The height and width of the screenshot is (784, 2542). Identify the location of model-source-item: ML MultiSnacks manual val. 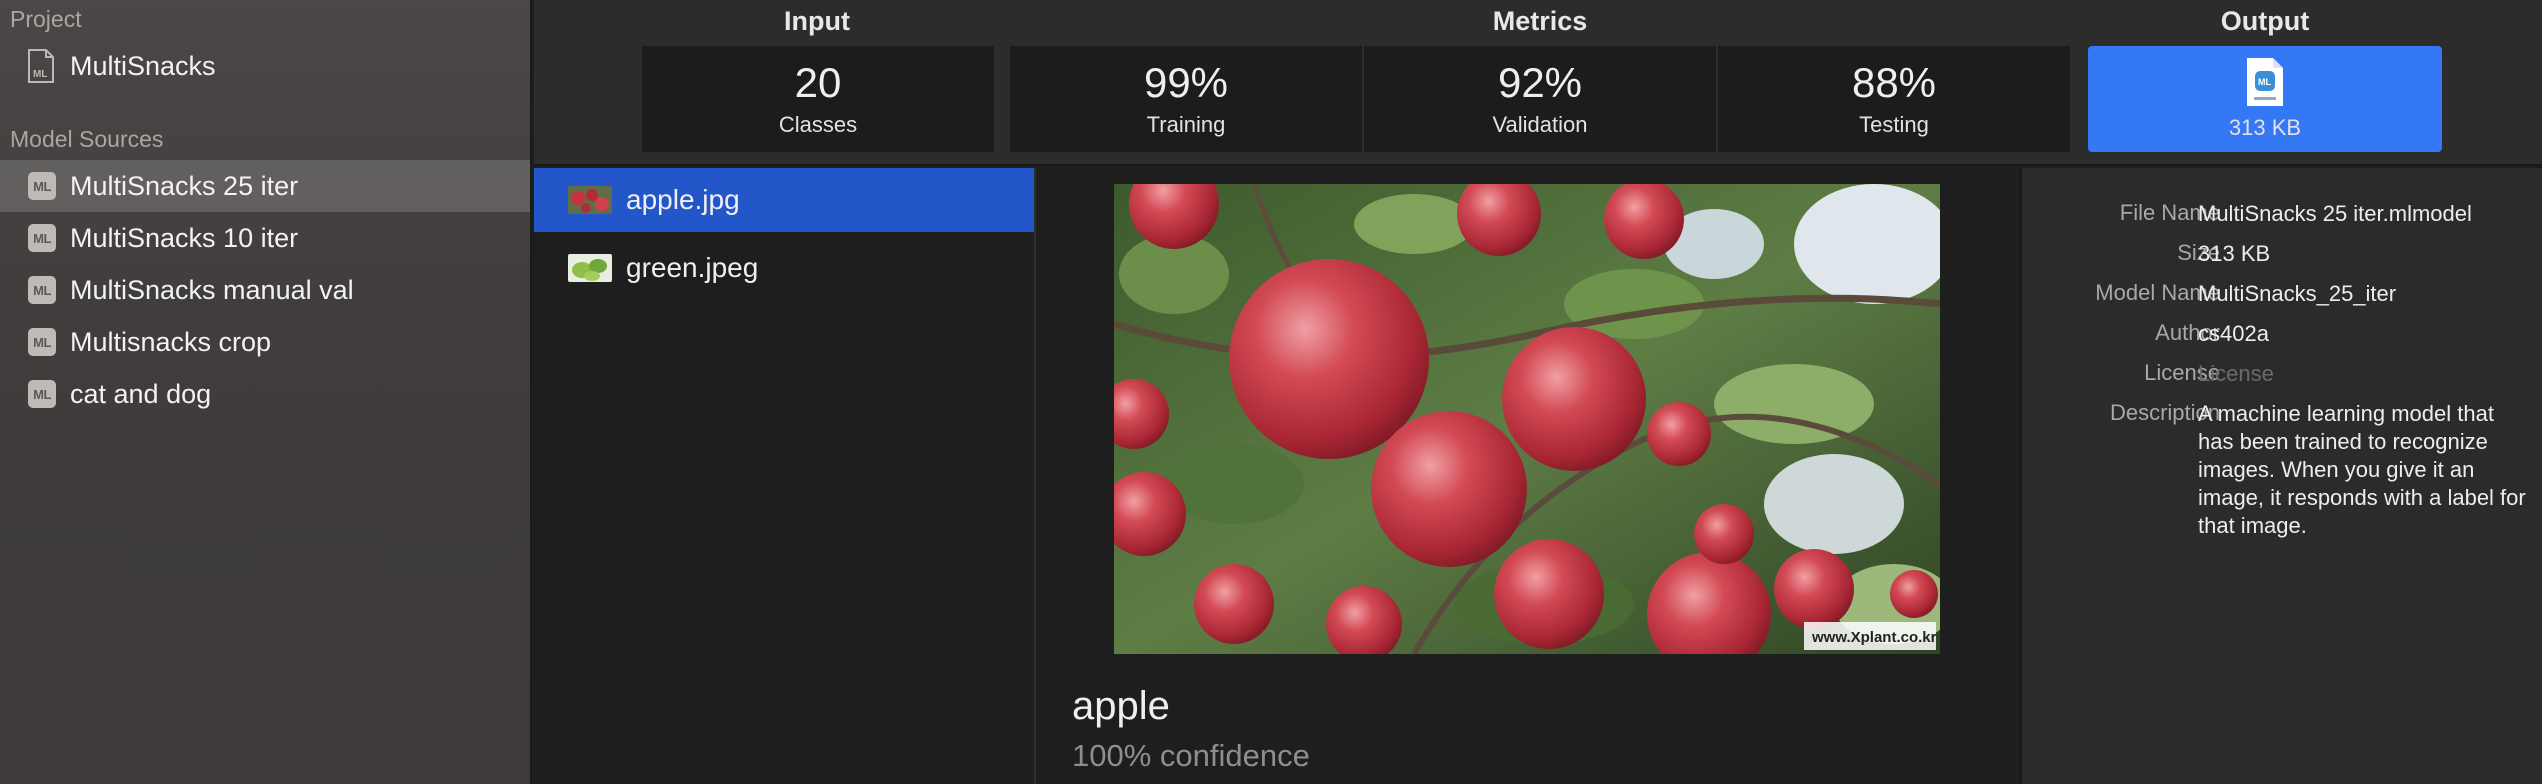
(265, 290).